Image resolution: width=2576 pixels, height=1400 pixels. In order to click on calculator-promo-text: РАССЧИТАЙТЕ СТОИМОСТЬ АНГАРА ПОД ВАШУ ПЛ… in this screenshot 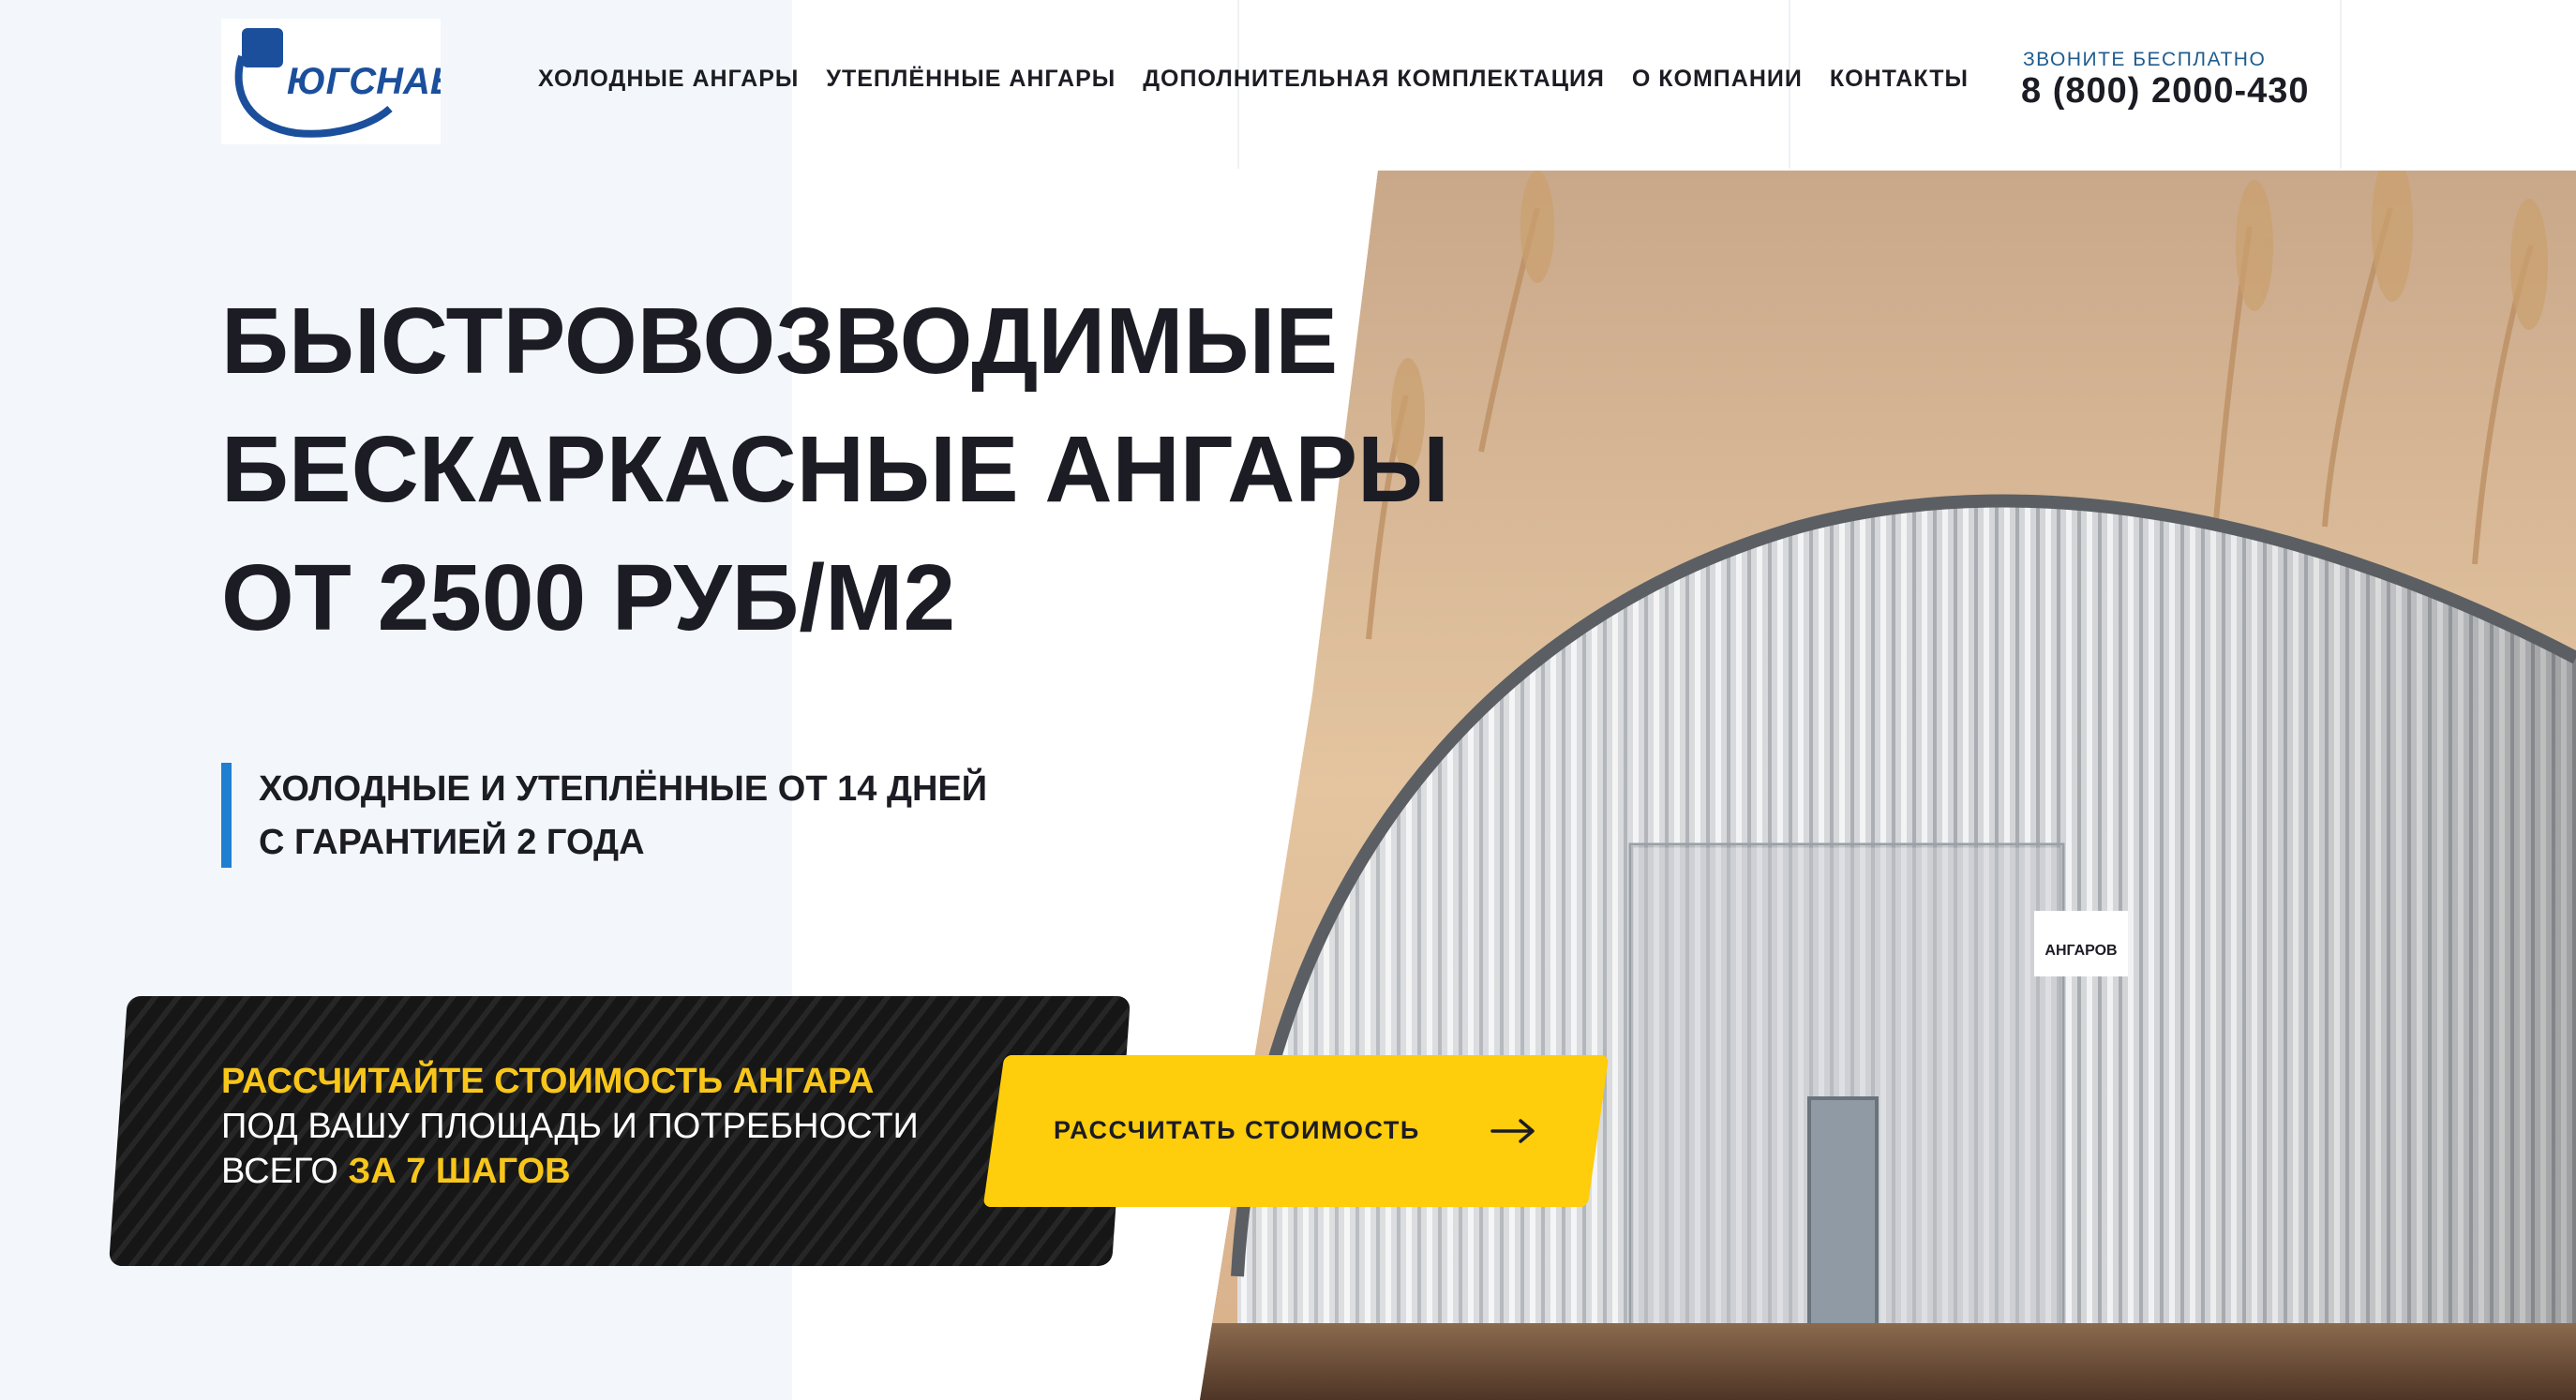, I will do `click(570, 1126)`.